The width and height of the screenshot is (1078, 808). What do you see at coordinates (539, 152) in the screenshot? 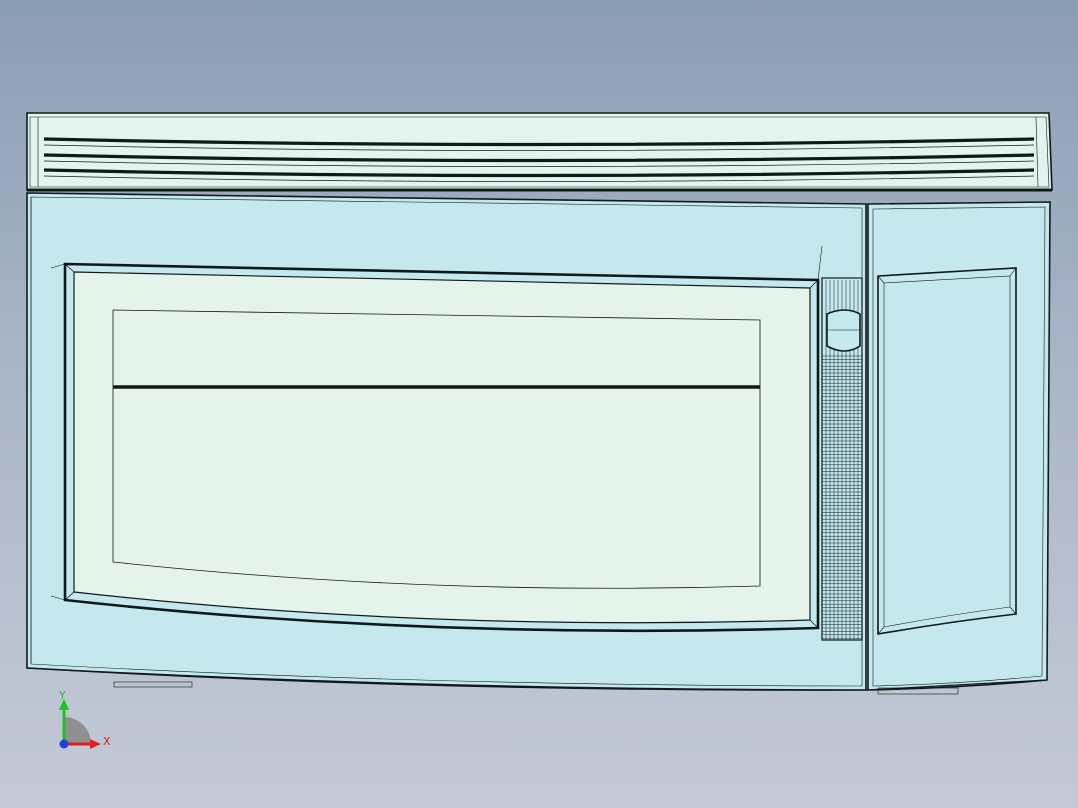
I see `top-vent-grille` at bounding box center [539, 152].